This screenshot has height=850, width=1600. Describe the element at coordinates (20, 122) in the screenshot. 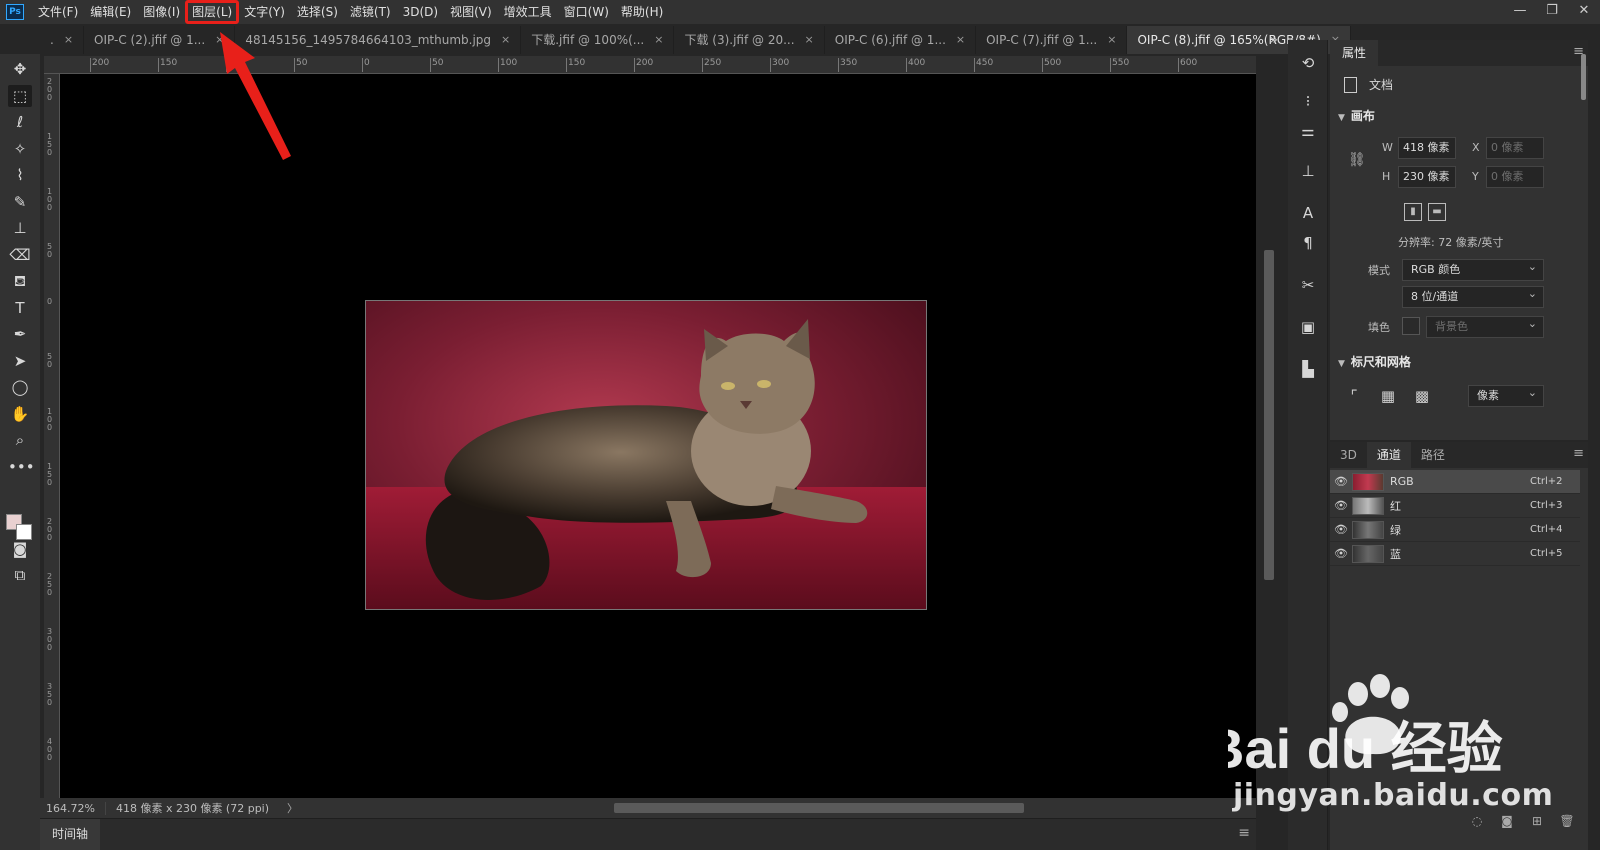

I see `lasso-tool-icon: ℓ` at that location.